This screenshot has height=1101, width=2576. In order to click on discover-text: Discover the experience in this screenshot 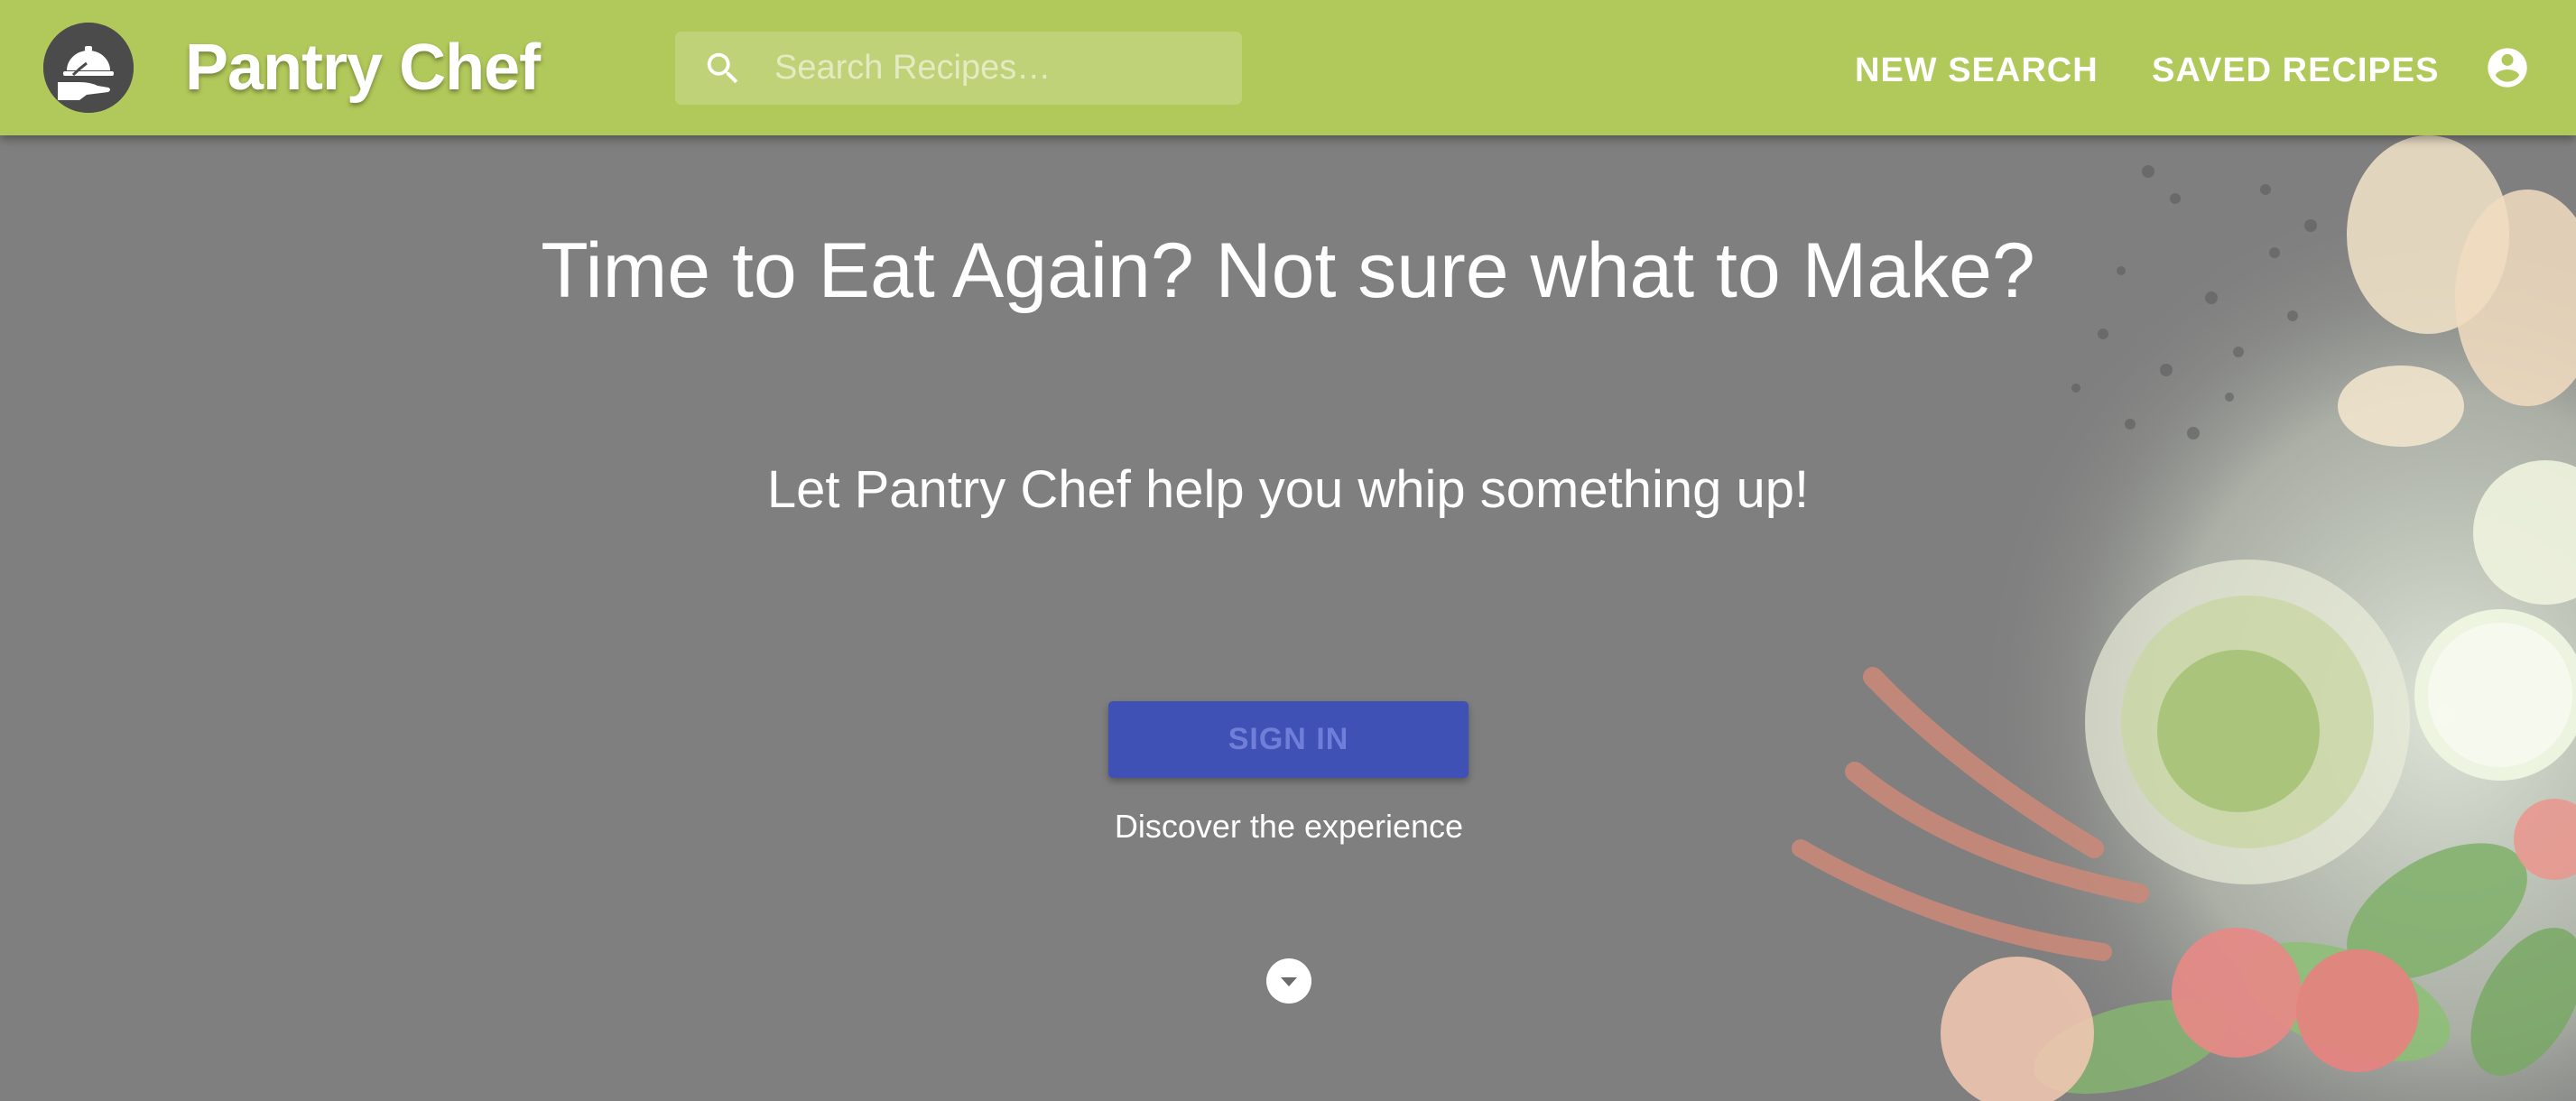, I will do `click(1289, 826)`.